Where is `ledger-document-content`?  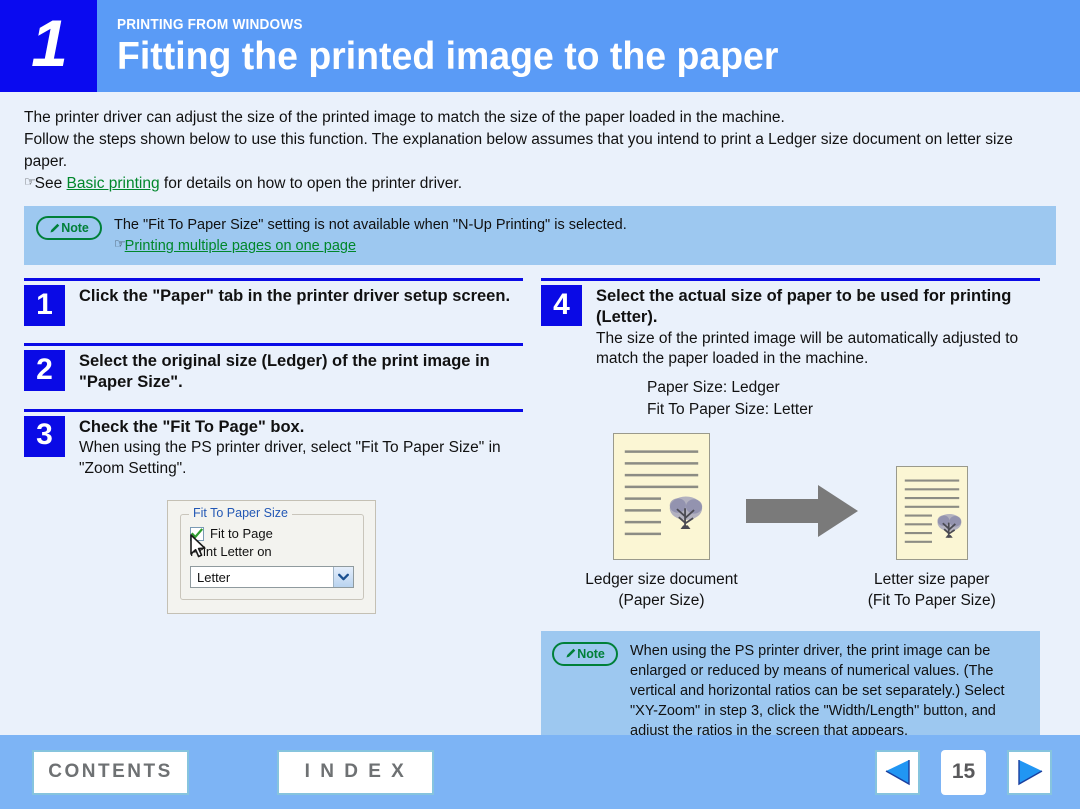 ledger-document-content is located at coordinates (663, 493).